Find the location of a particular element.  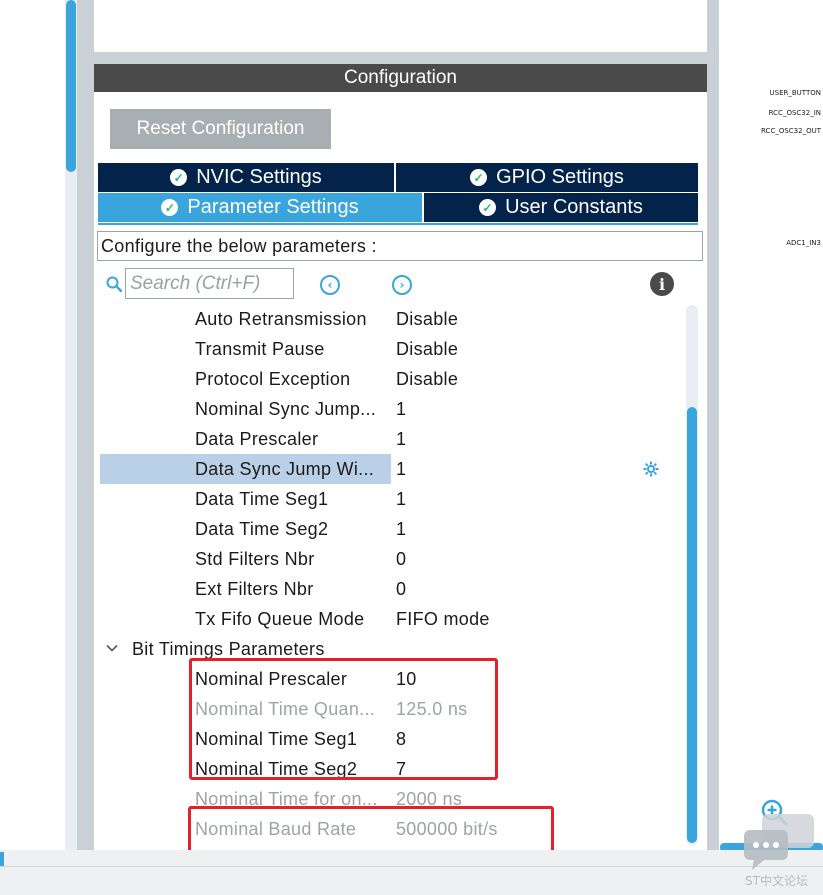

configuration-title: Configuration is located at coordinates (400, 77).